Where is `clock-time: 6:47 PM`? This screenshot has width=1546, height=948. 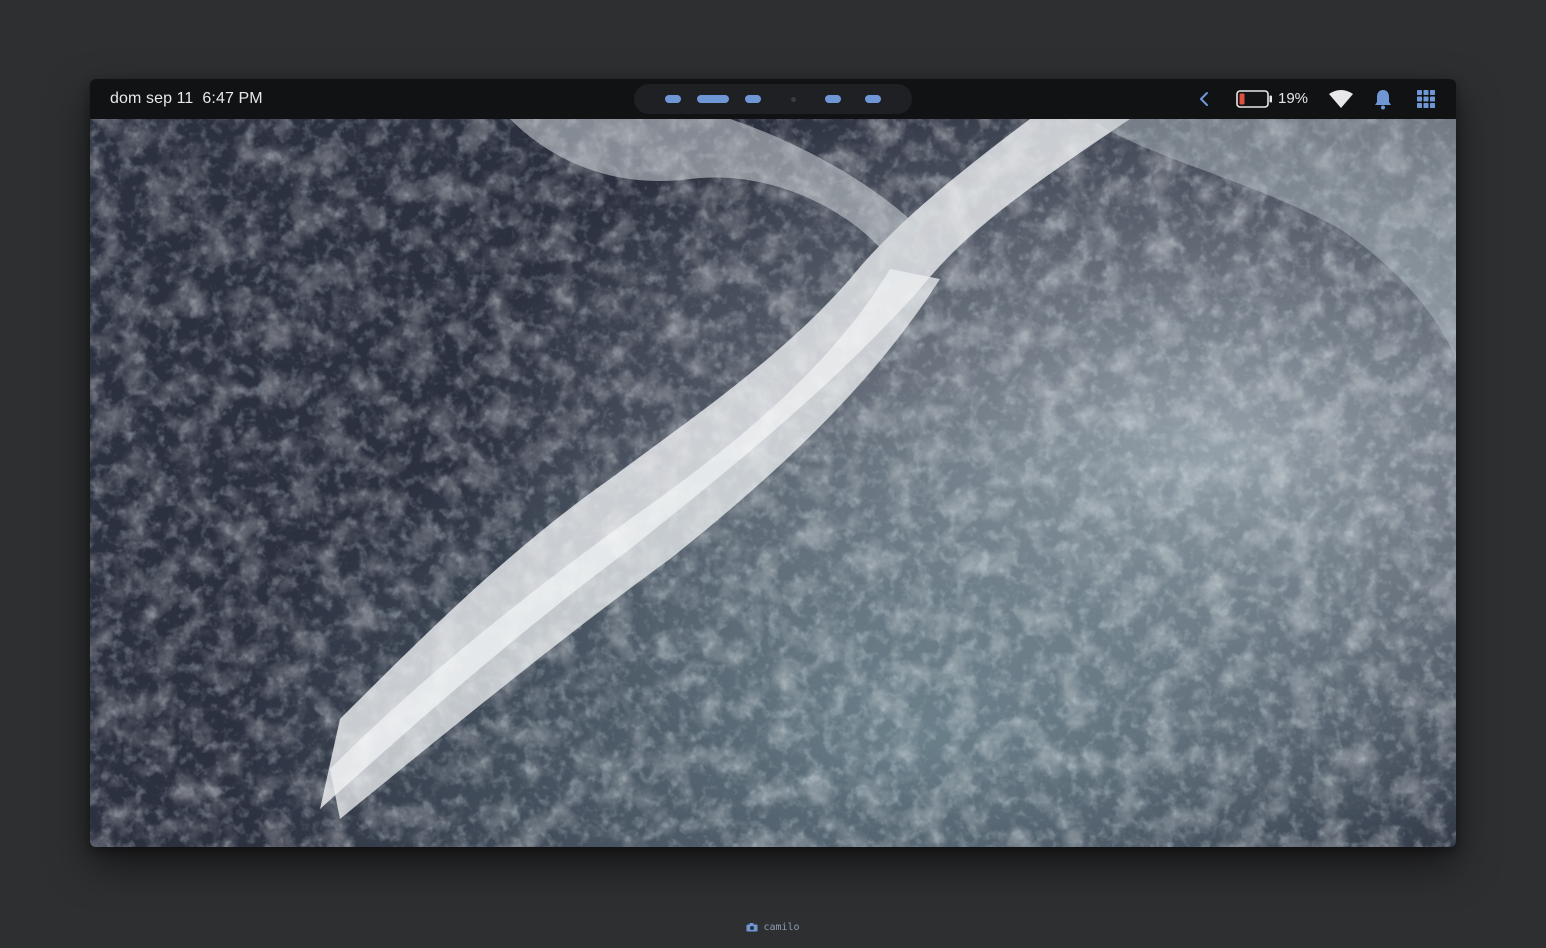
clock-time: 6:47 PM is located at coordinates (232, 98).